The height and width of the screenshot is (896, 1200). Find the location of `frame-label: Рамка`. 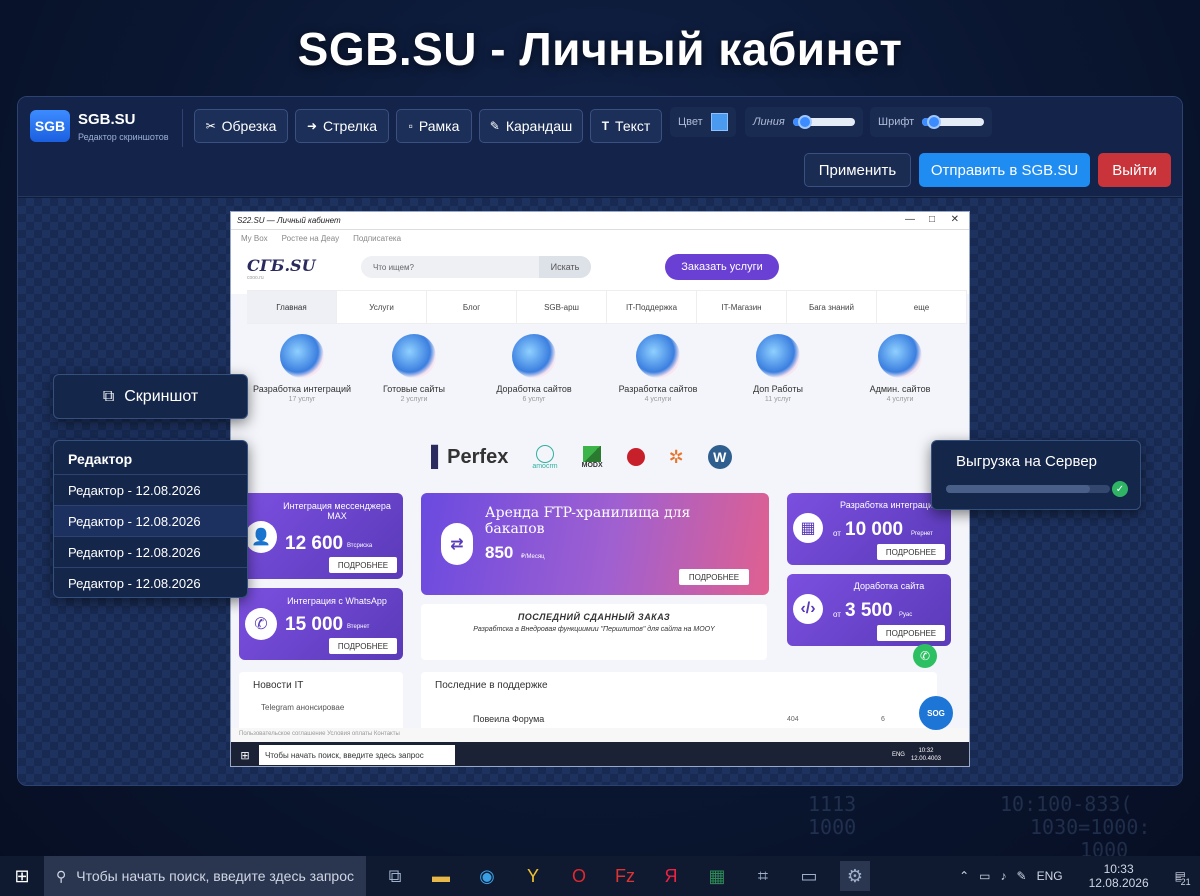

frame-label: Рамка is located at coordinates (439, 126).